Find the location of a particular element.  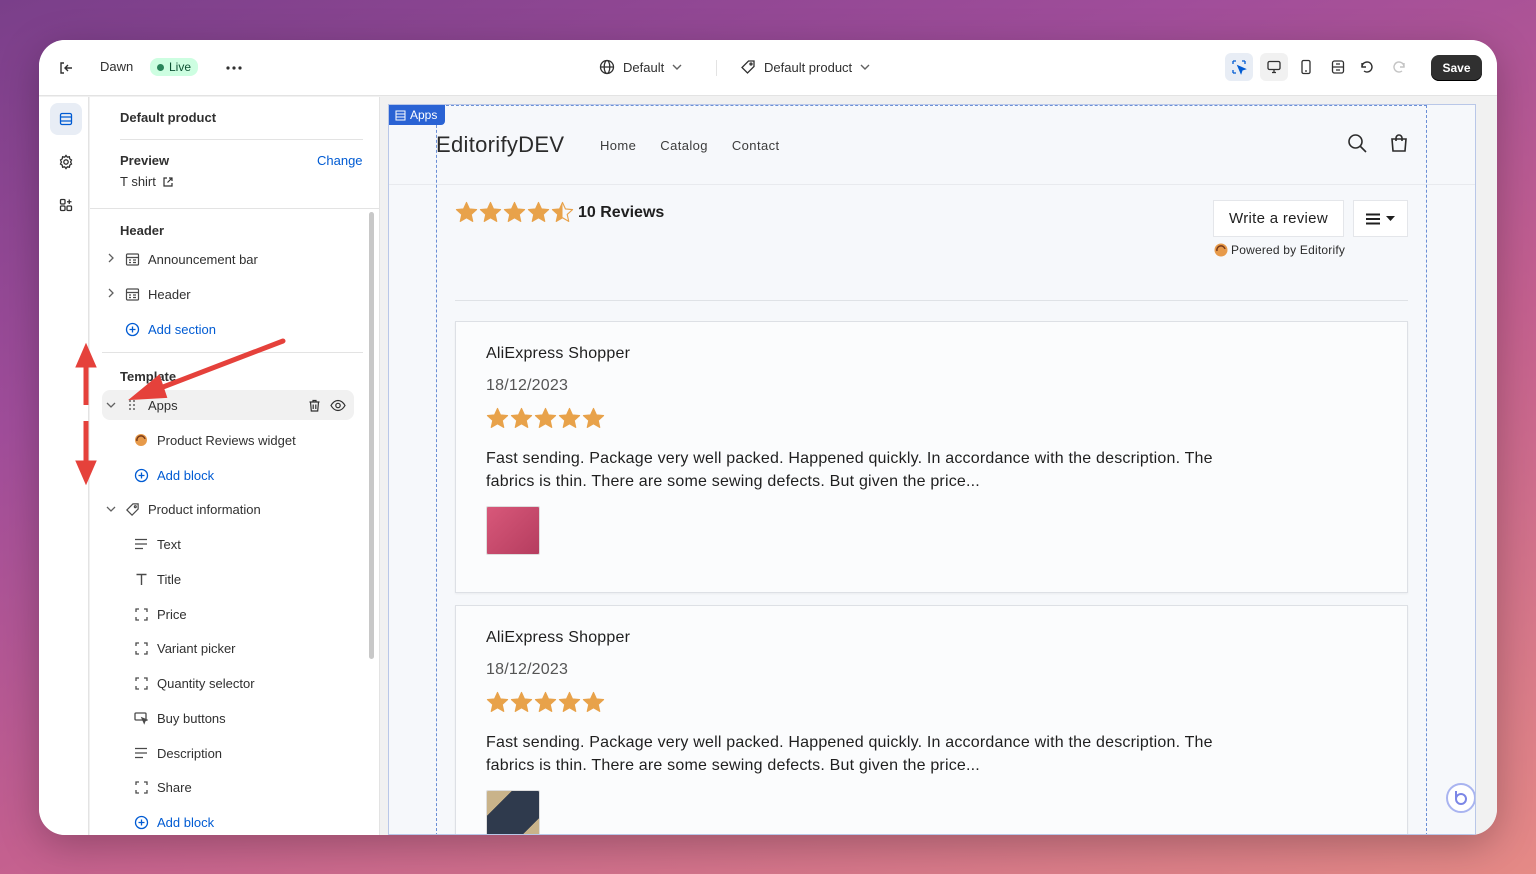

template-selector: Default product is located at coordinates (805, 67).